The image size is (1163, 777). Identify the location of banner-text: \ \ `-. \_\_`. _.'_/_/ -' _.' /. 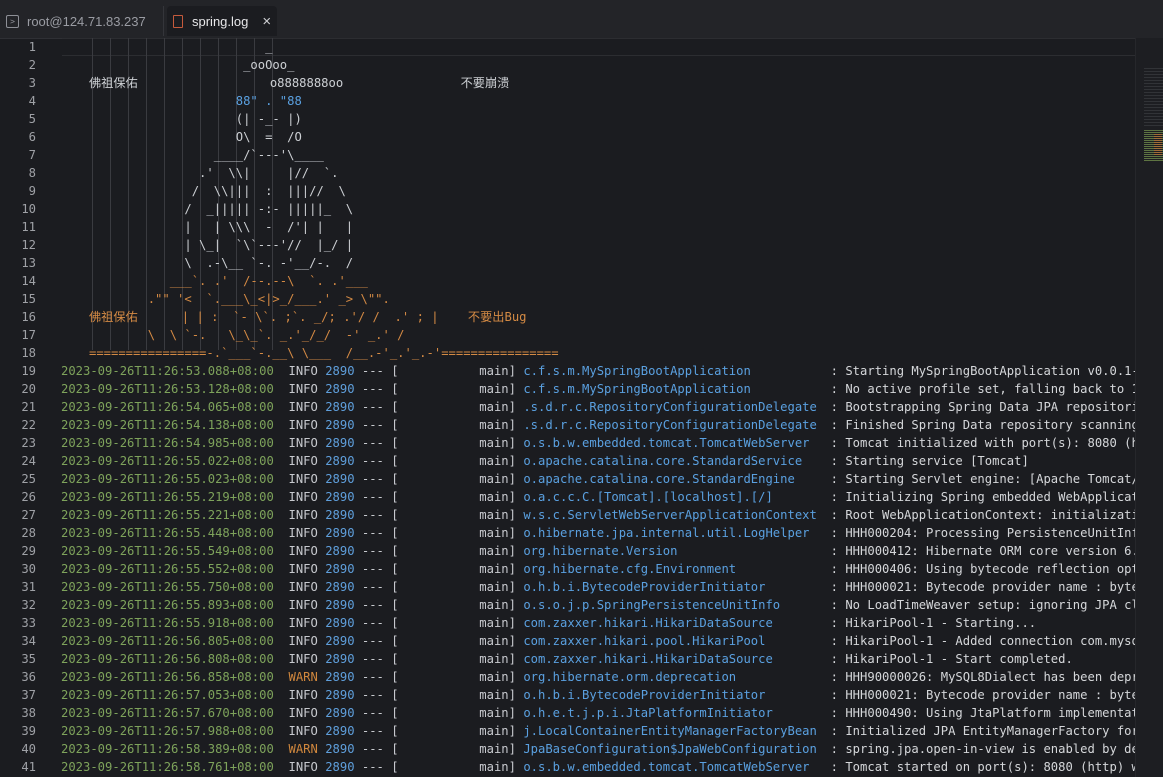
(247, 335).